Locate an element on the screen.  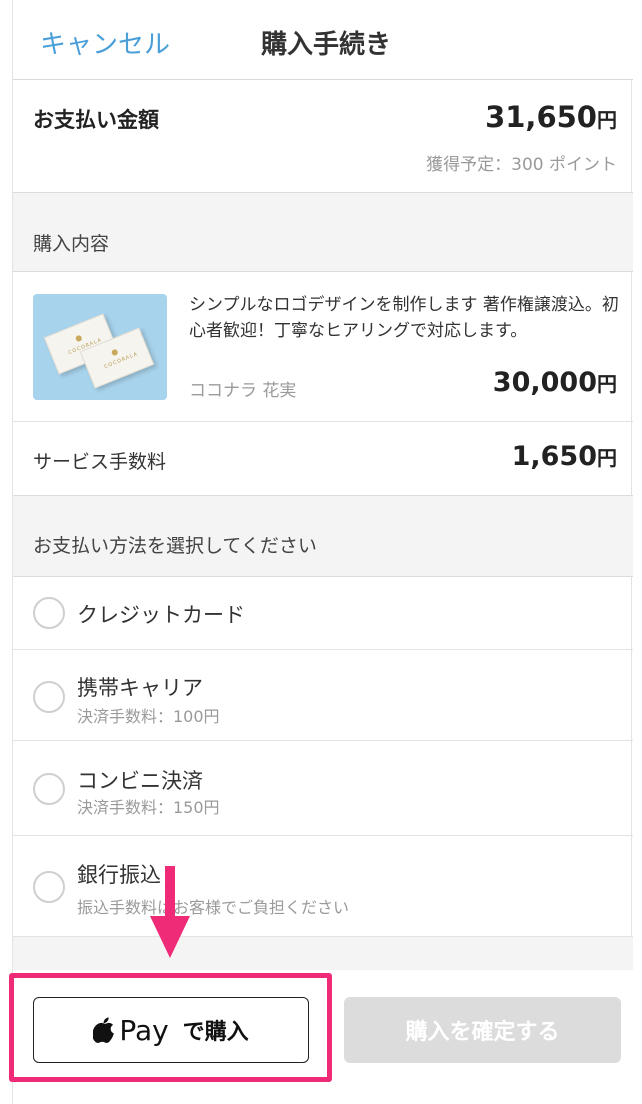
service-fee-value: 1,650 is located at coordinates (554, 456).